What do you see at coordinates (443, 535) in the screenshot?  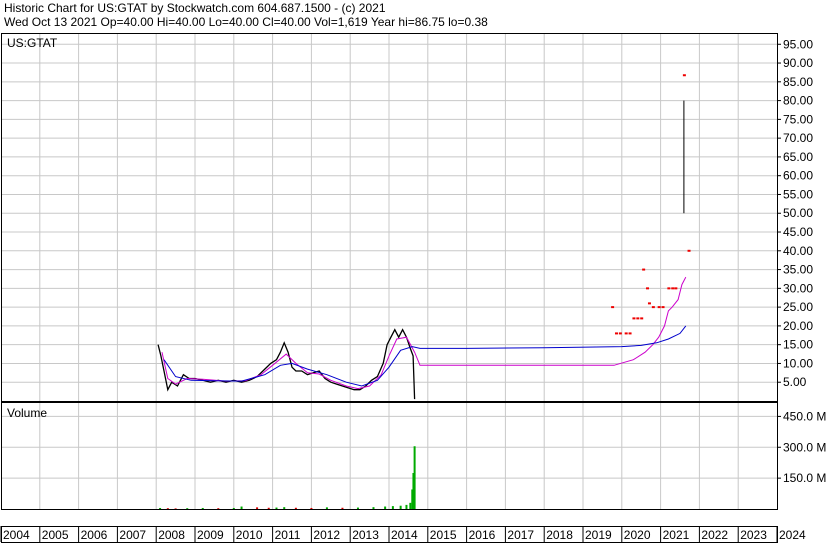 I see `year-label: 2015` at bounding box center [443, 535].